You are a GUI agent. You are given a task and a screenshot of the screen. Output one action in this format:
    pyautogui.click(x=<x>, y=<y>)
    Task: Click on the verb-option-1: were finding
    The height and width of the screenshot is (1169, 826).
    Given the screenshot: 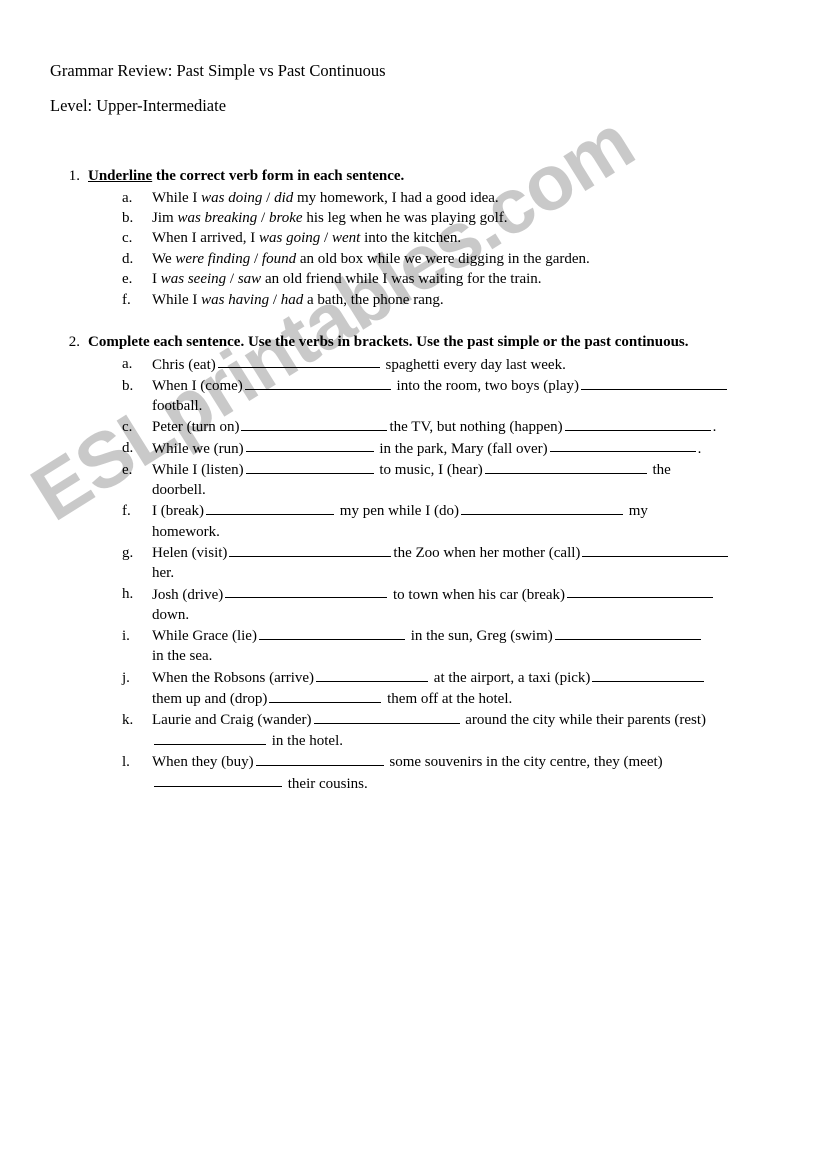 What is the action you would take?
    pyautogui.click(x=212, y=259)
    